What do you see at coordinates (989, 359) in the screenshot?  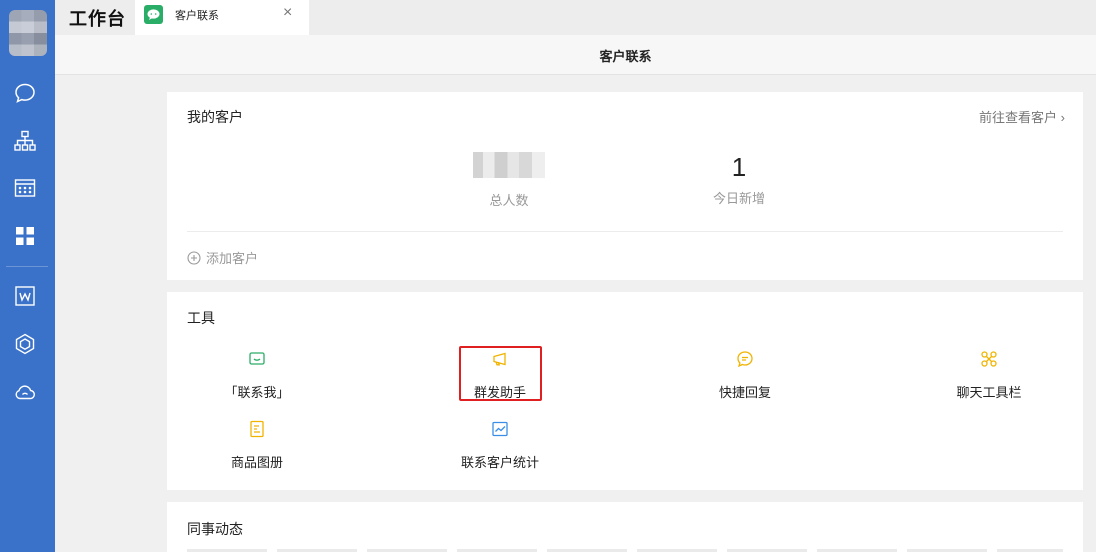 I see `chat-toolbar-icon` at bounding box center [989, 359].